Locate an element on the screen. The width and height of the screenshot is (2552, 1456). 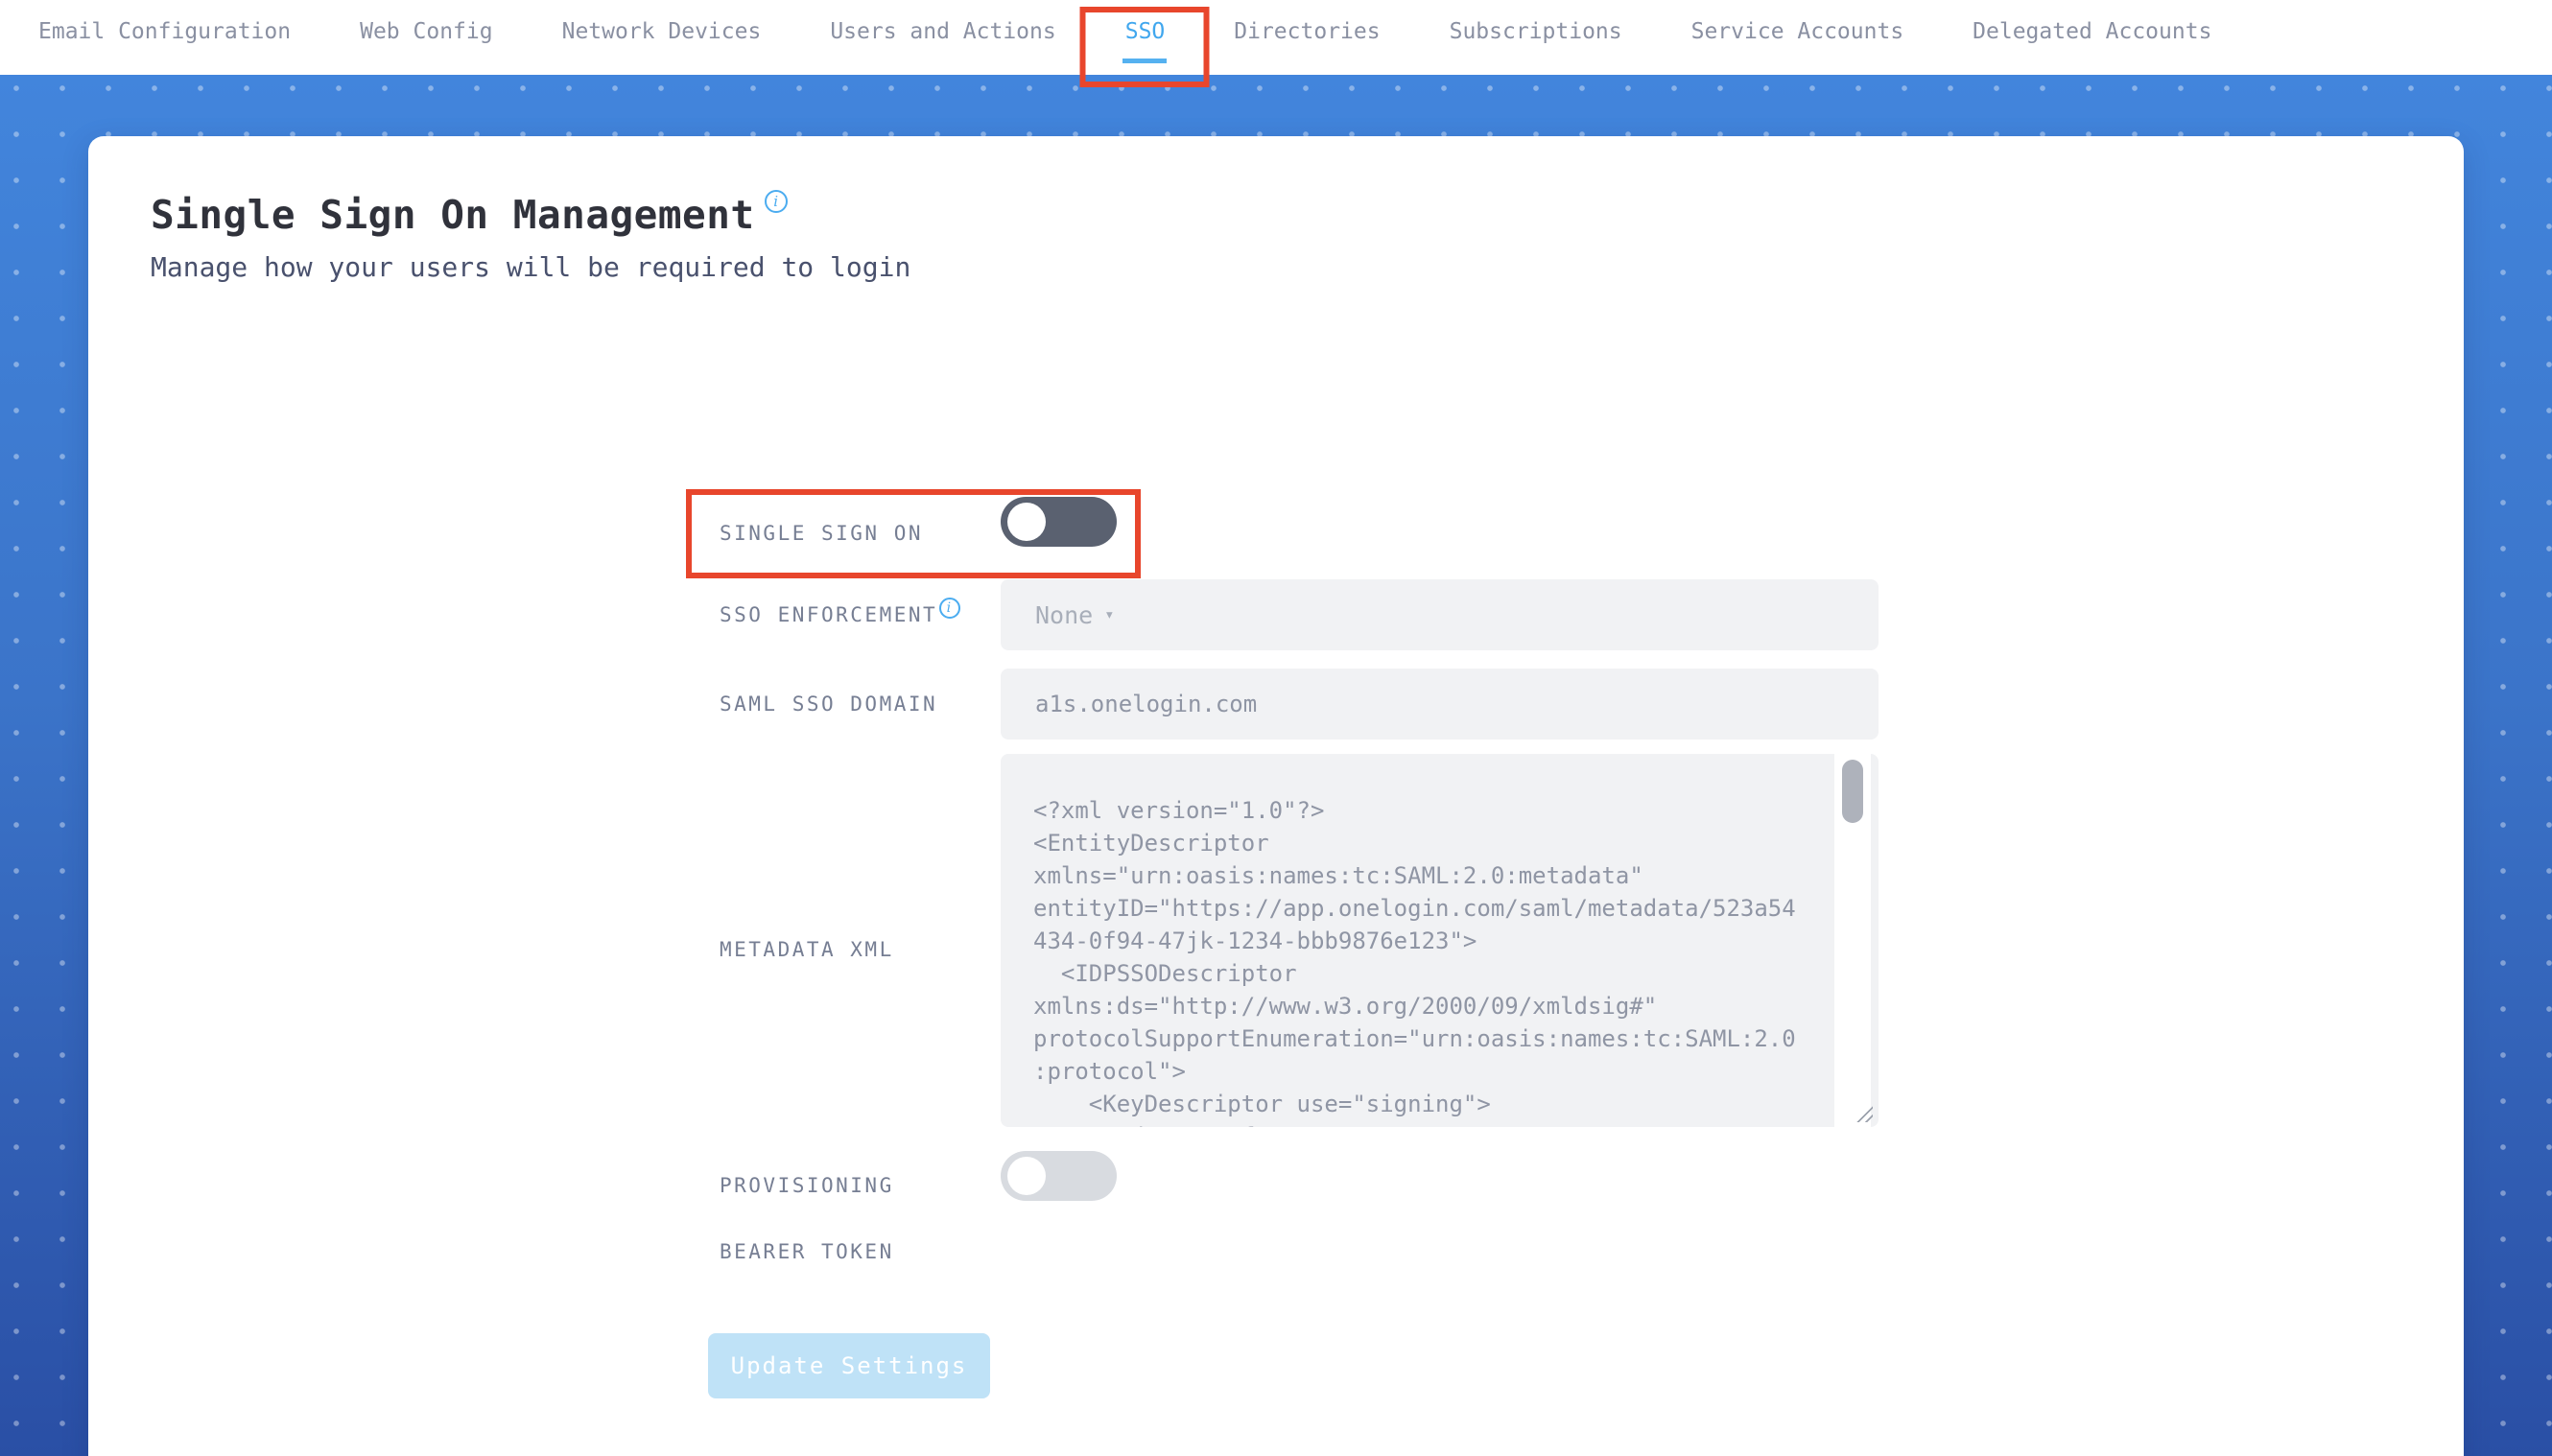
bearer-token-label: BEARER TOKEN is located at coordinates (807, 1252).